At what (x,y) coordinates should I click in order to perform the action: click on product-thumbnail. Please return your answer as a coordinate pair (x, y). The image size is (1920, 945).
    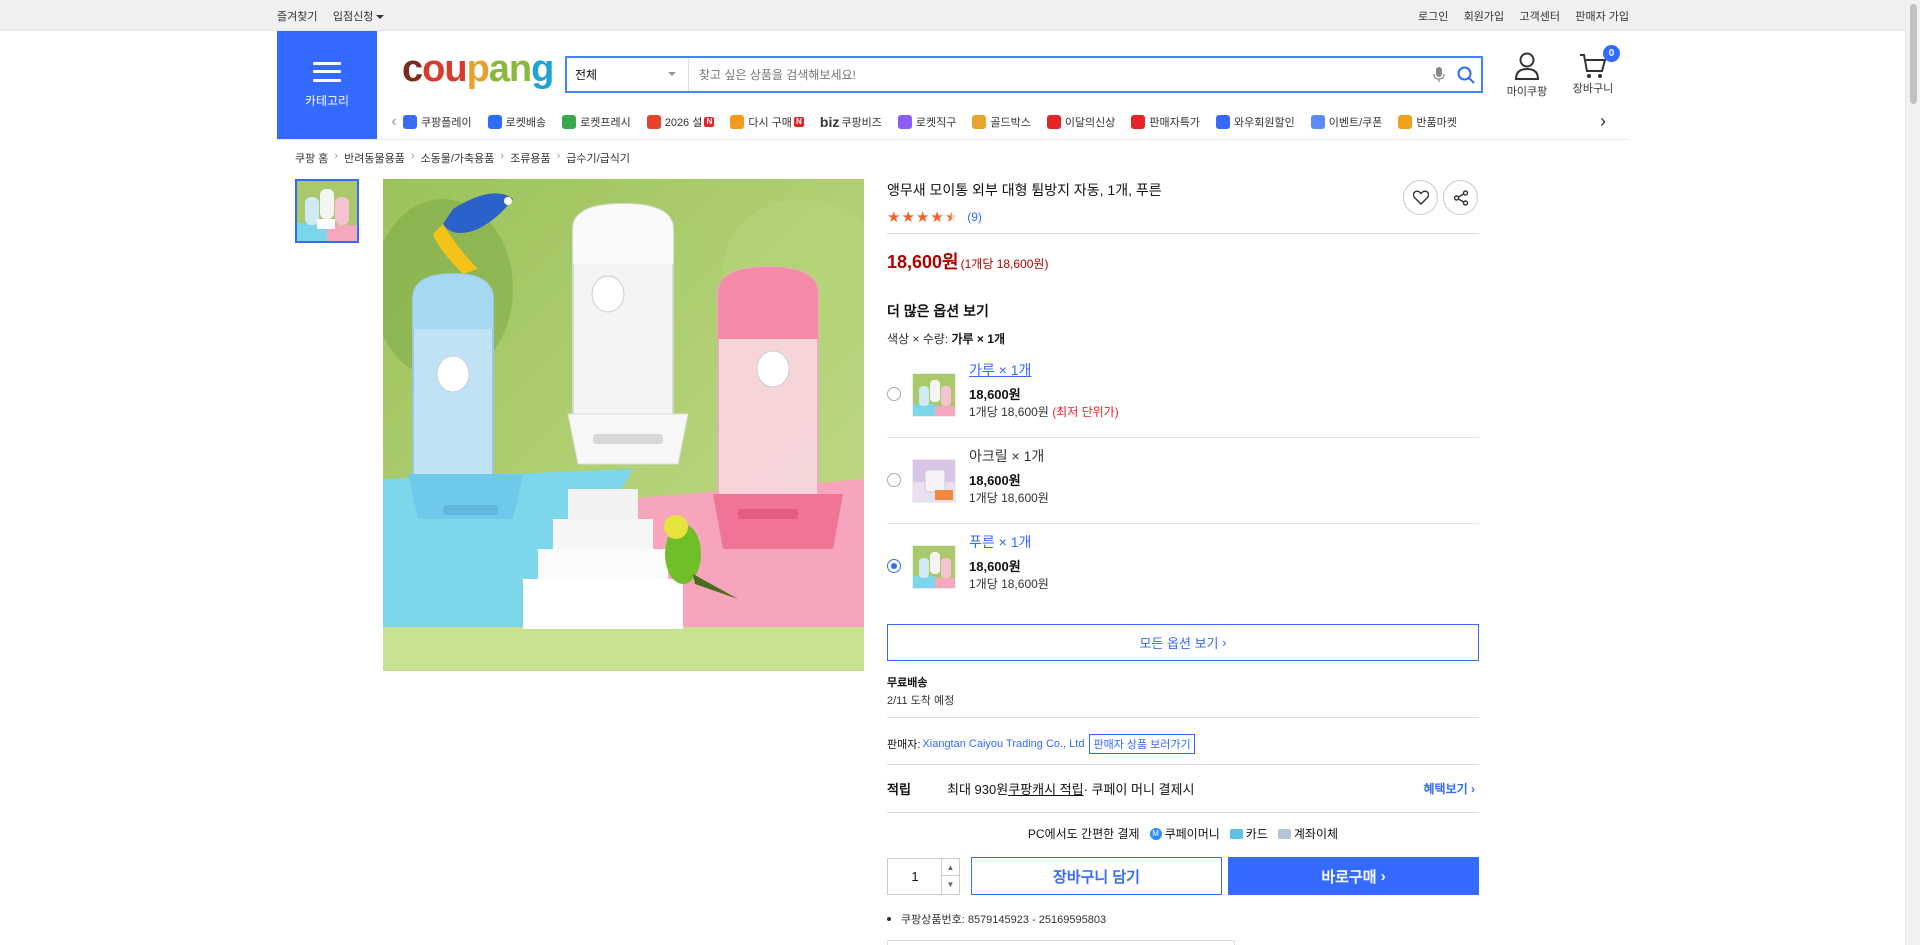
    Looking at the image, I should click on (327, 211).